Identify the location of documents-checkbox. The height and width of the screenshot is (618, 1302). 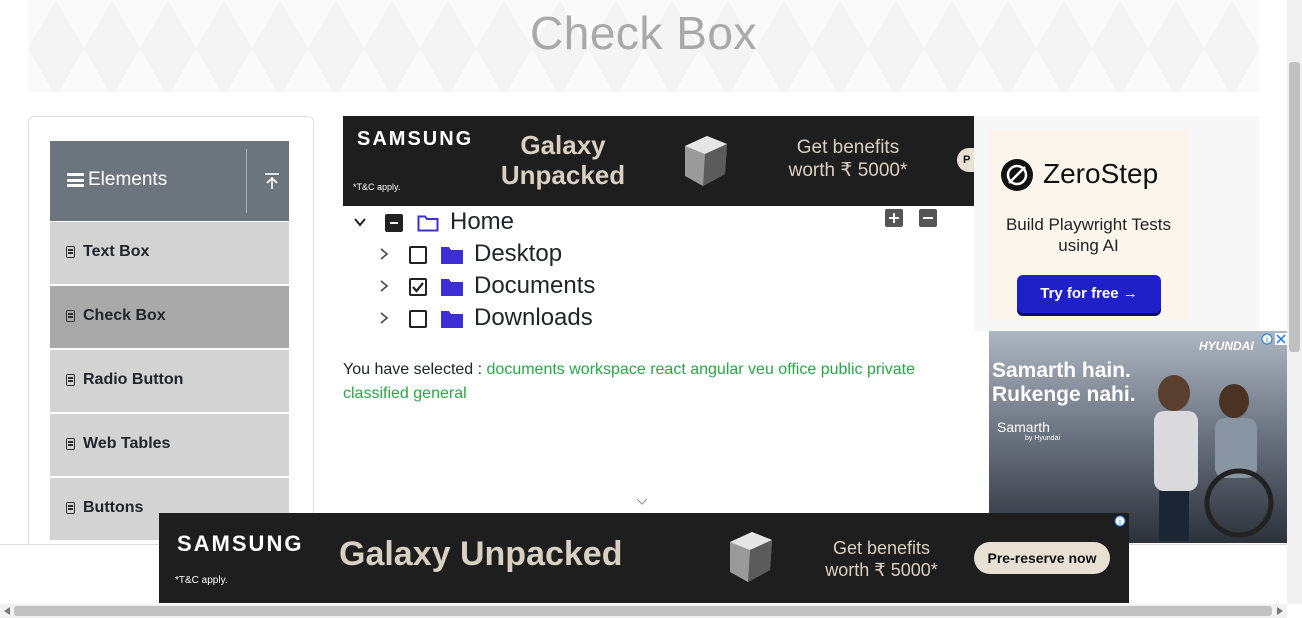
(418, 287).